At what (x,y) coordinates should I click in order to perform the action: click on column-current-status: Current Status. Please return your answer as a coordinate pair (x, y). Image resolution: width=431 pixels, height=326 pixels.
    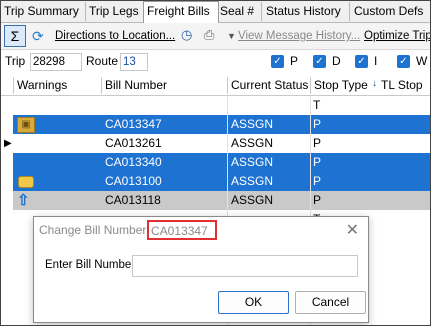
    Looking at the image, I should click on (269, 85).